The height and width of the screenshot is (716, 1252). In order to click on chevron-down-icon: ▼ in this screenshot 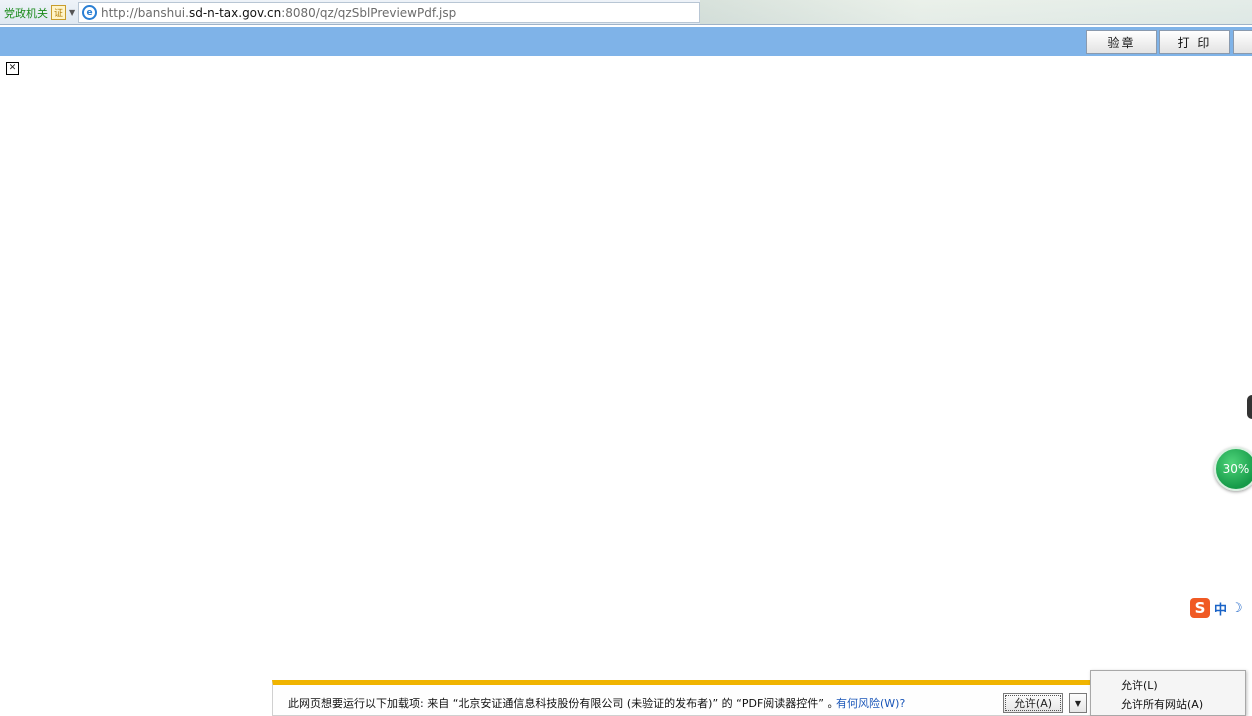, I will do `click(72, 12)`.